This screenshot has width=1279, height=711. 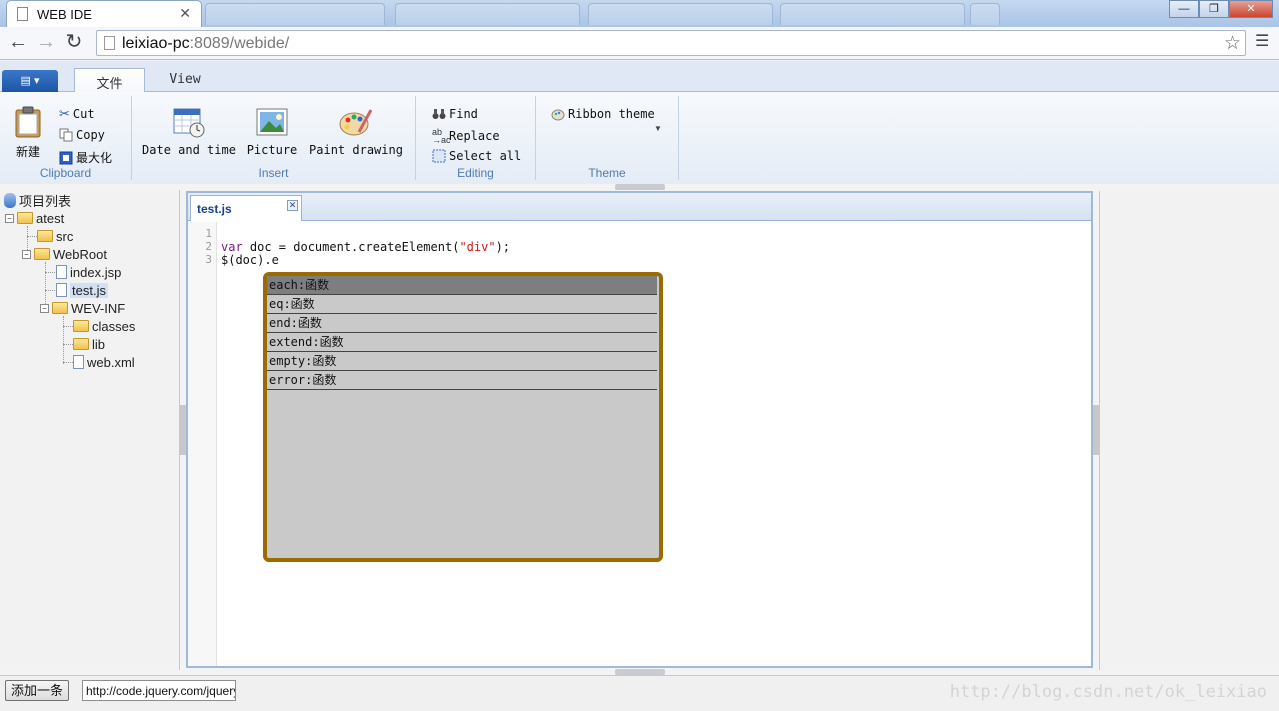 What do you see at coordinates (45, 201) in the screenshot?
I see `tree-root-label: 项目列表` at bounding box center [45, 201].